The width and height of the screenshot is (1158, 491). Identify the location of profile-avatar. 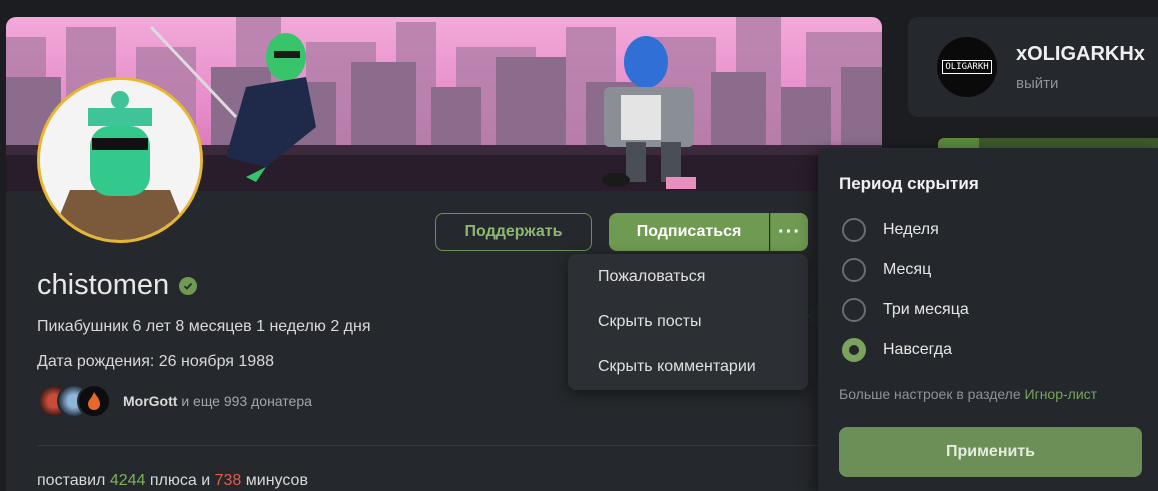
(120, 160).